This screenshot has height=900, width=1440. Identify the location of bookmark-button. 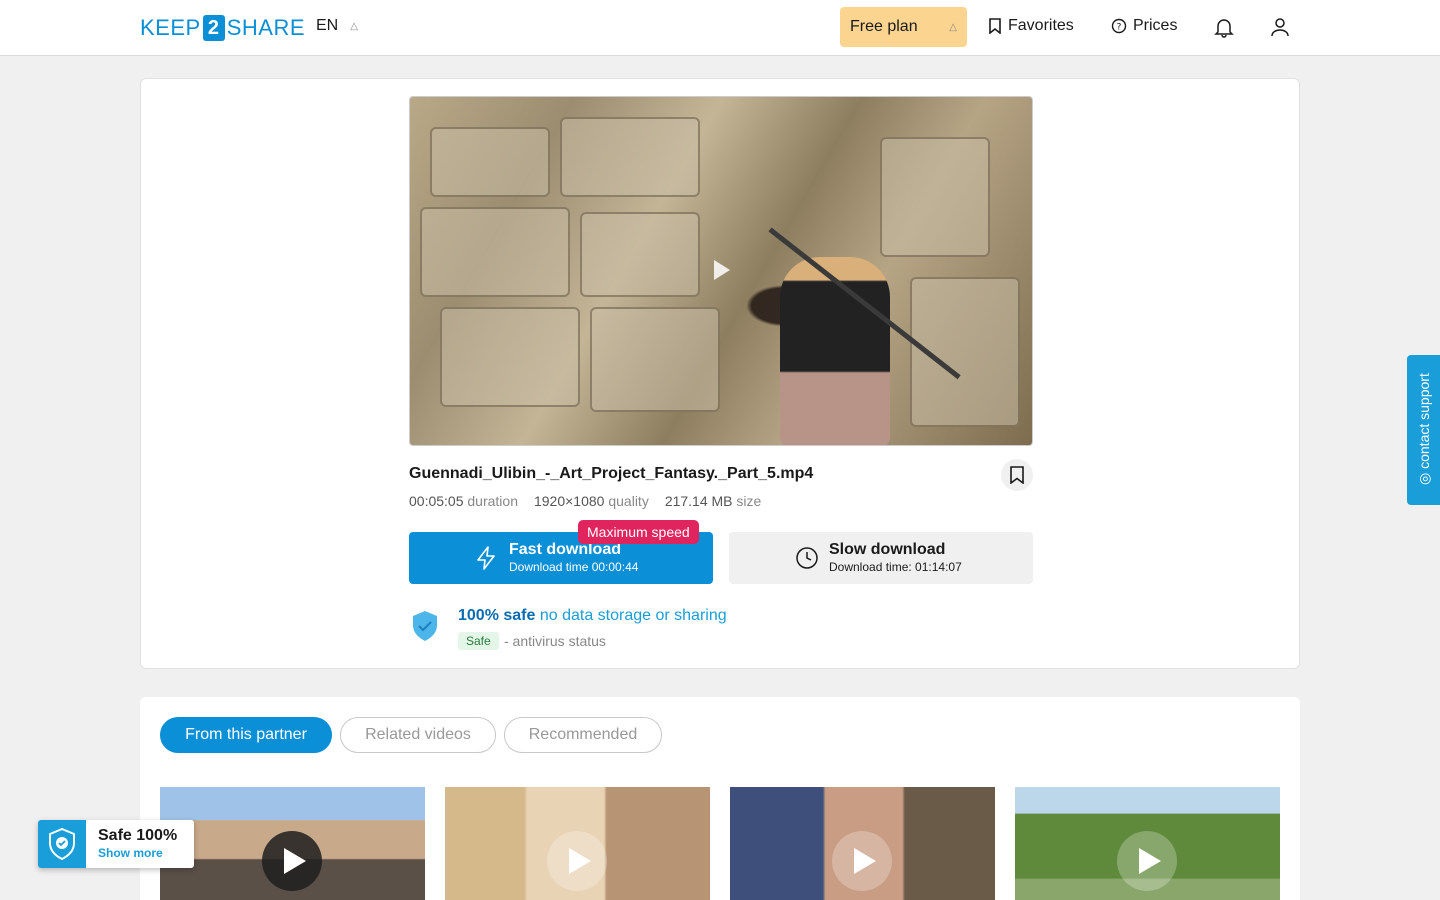
(1017, 475).